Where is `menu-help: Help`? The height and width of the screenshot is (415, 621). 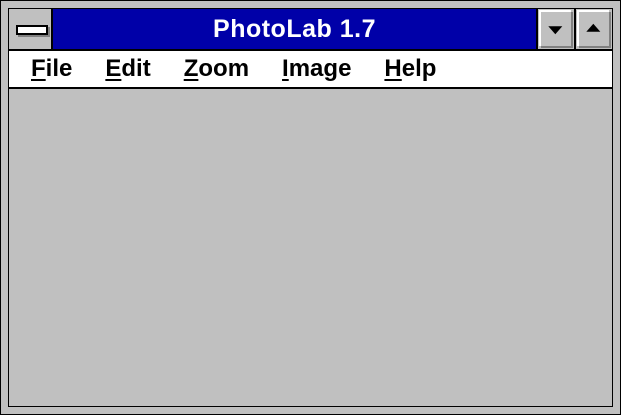
menu-help: Help is located at coordinates (410, 69).